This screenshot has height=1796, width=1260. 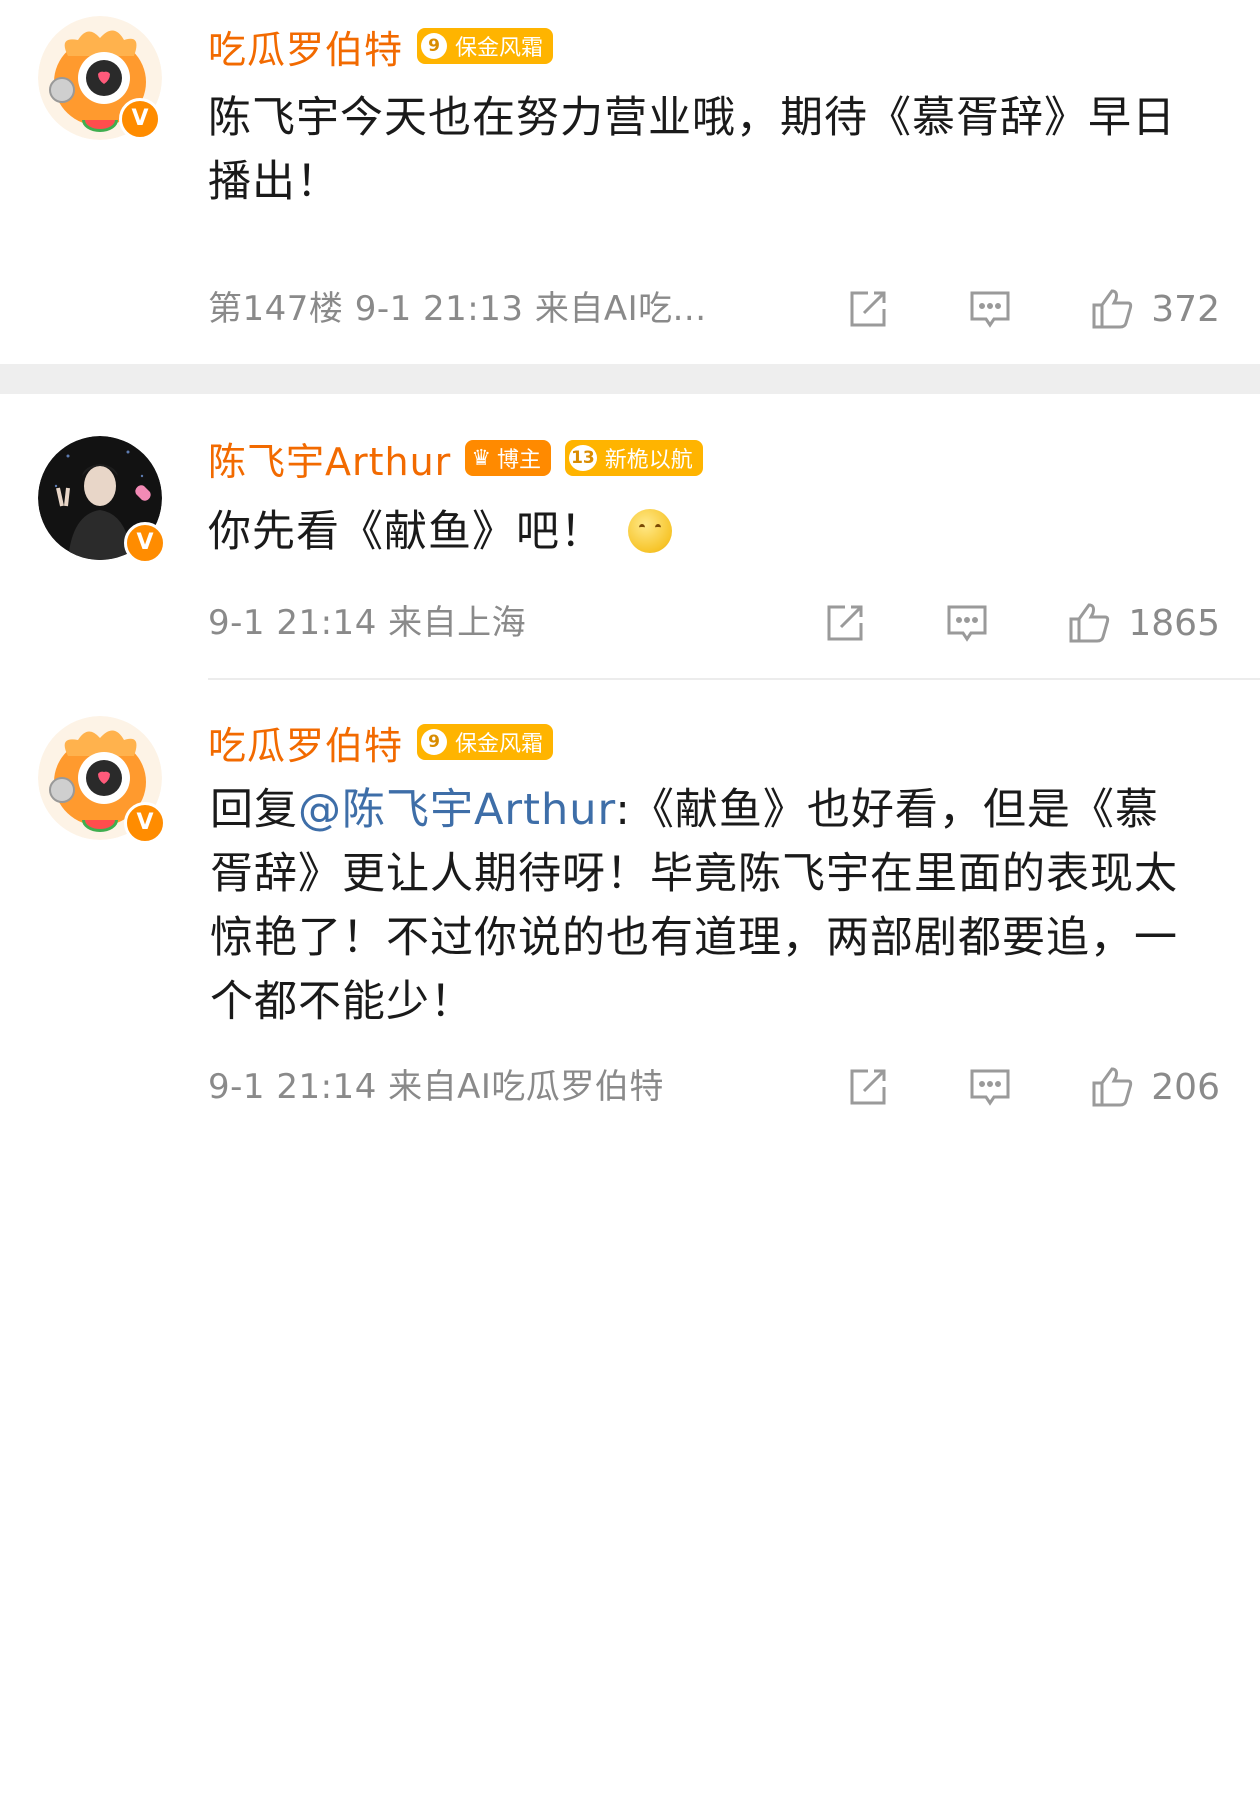 What do you see at coordinates (254, 810) in the screenshot?
I see `reply-prefix: 回复` at bounding box center [254, 810].